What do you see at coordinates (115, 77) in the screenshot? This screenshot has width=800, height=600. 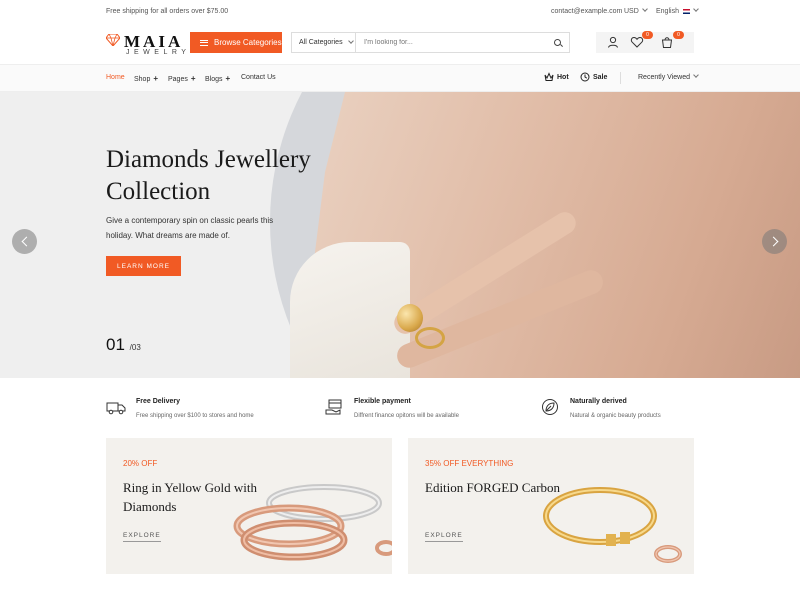 I see `nav-item-home: Home` at bounding box center [115, 77].